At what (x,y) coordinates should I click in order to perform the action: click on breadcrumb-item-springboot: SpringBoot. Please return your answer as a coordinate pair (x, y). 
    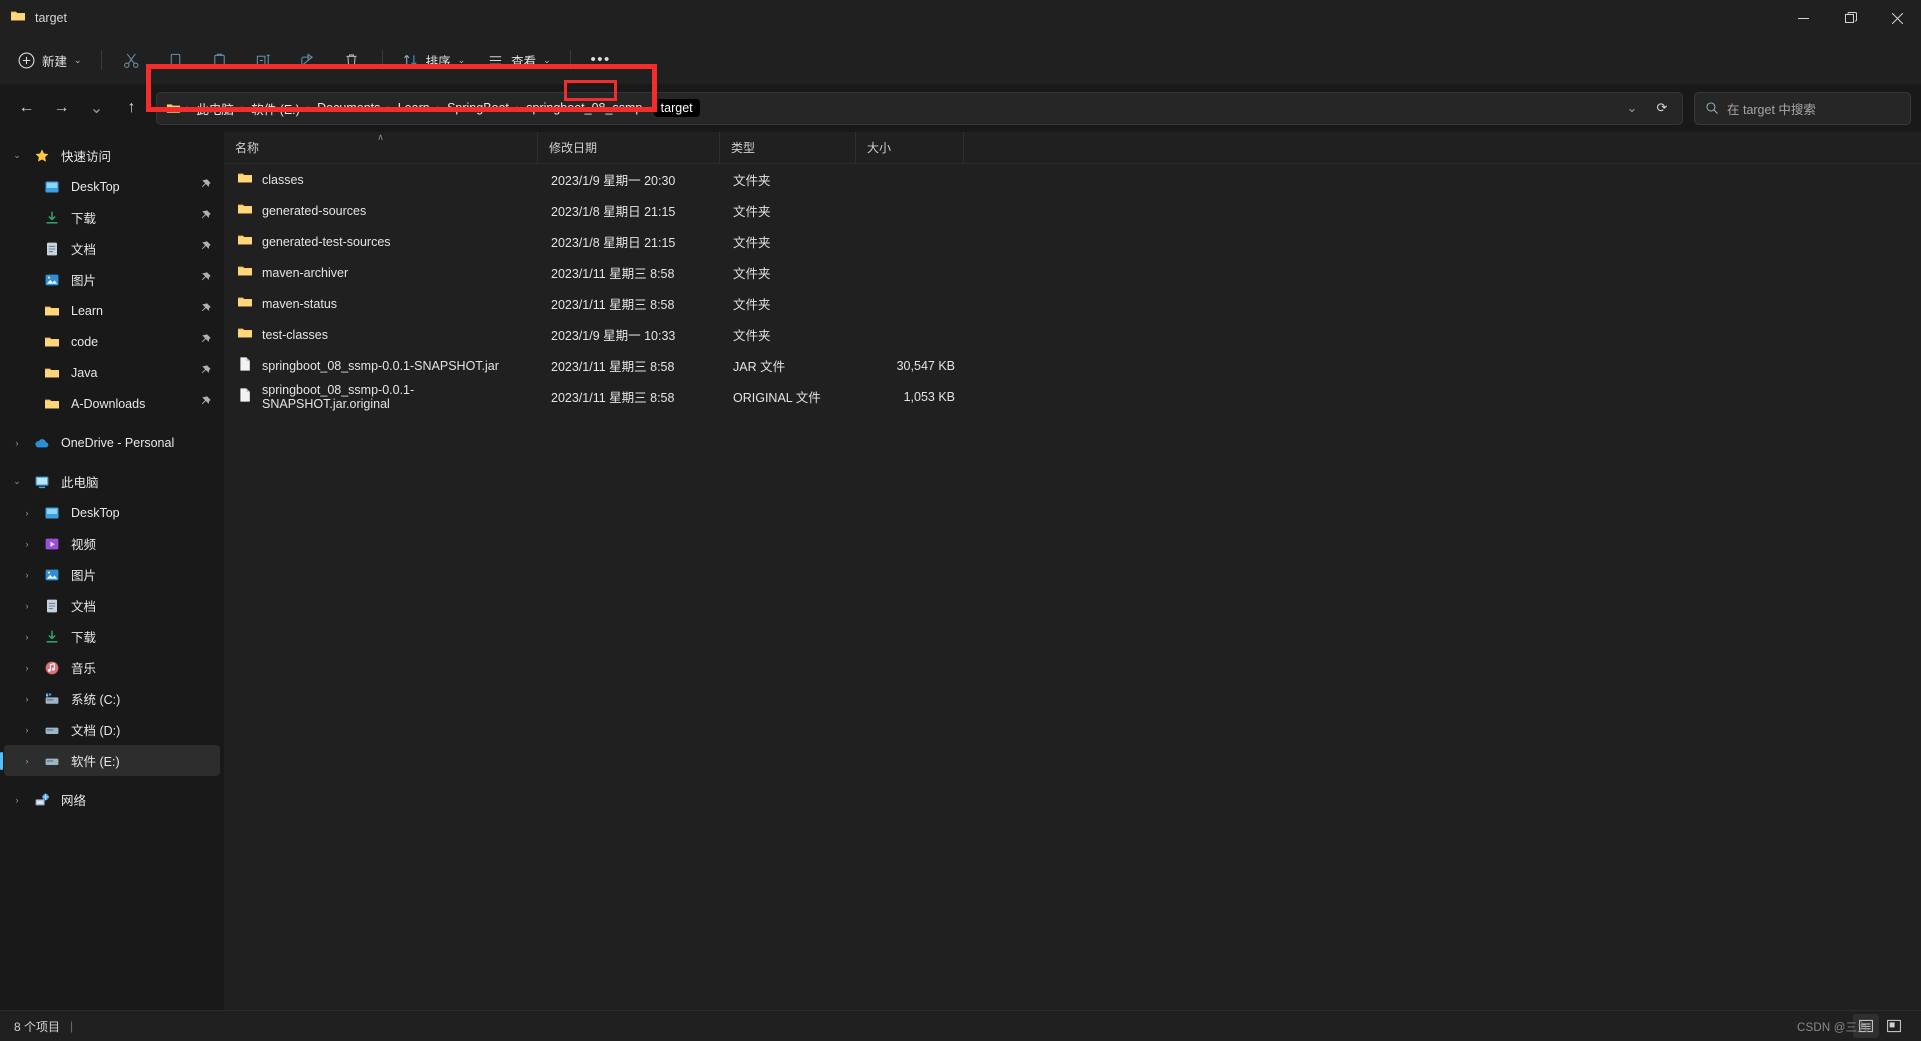
    Looking at the image, I should click on (478, 108).